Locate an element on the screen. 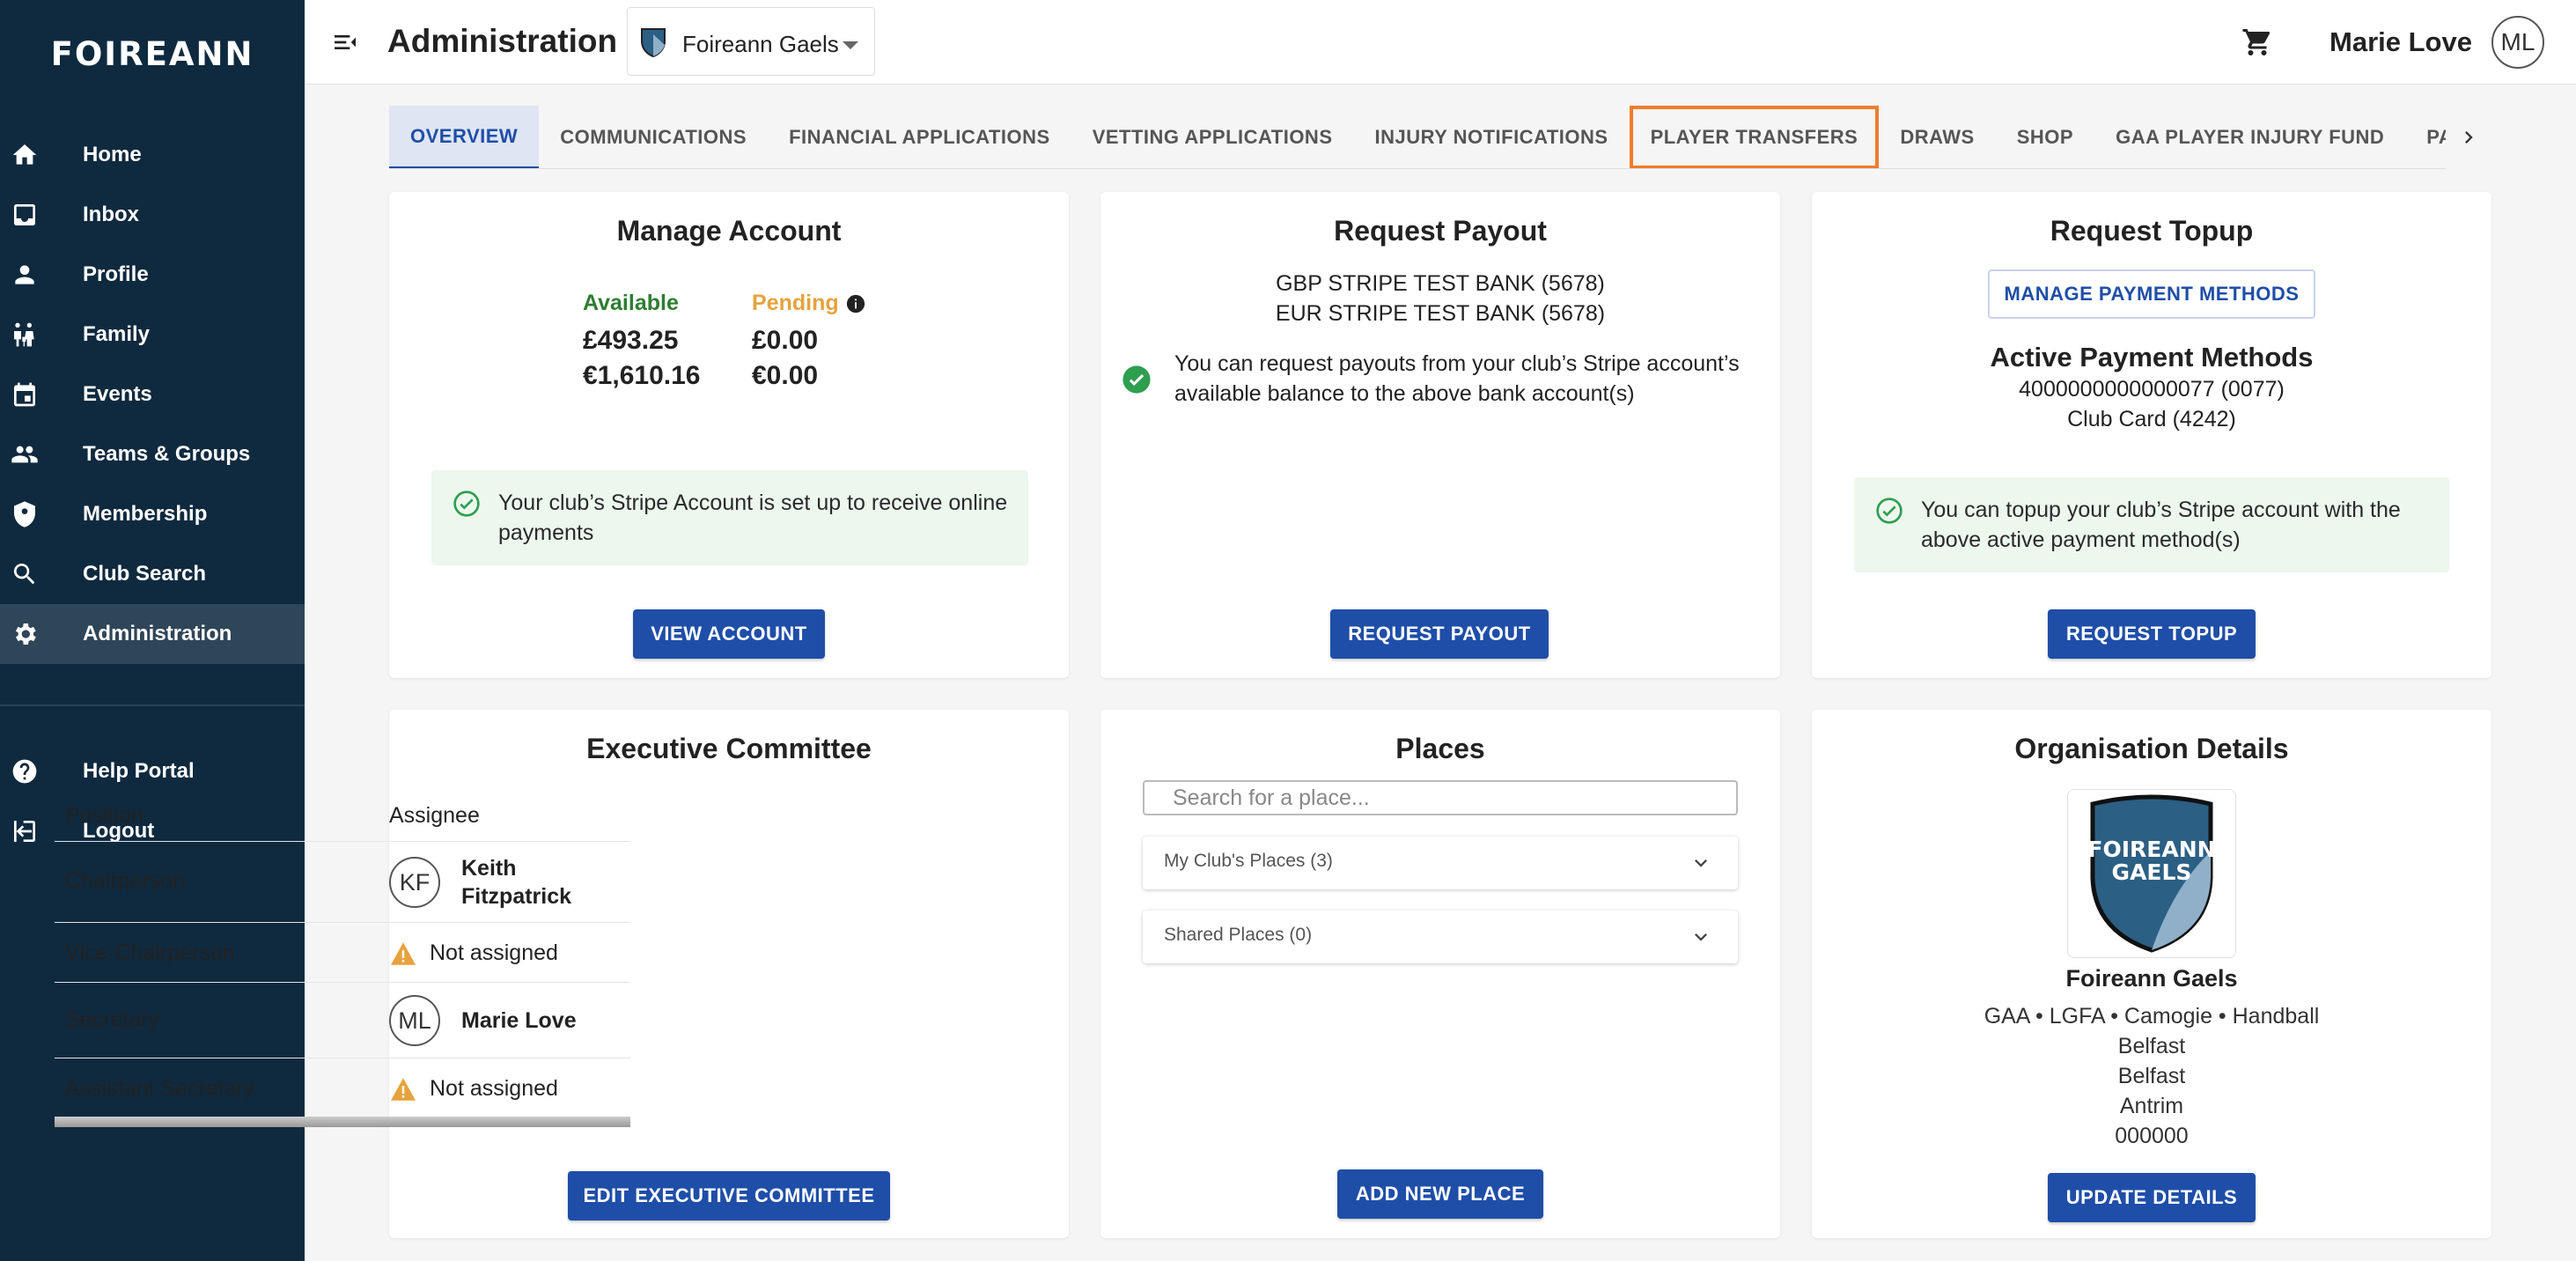 The height and width of the screenshot is (1261, 2576). sidebar-item-membership: Membership is located at coordinates (153, 514).